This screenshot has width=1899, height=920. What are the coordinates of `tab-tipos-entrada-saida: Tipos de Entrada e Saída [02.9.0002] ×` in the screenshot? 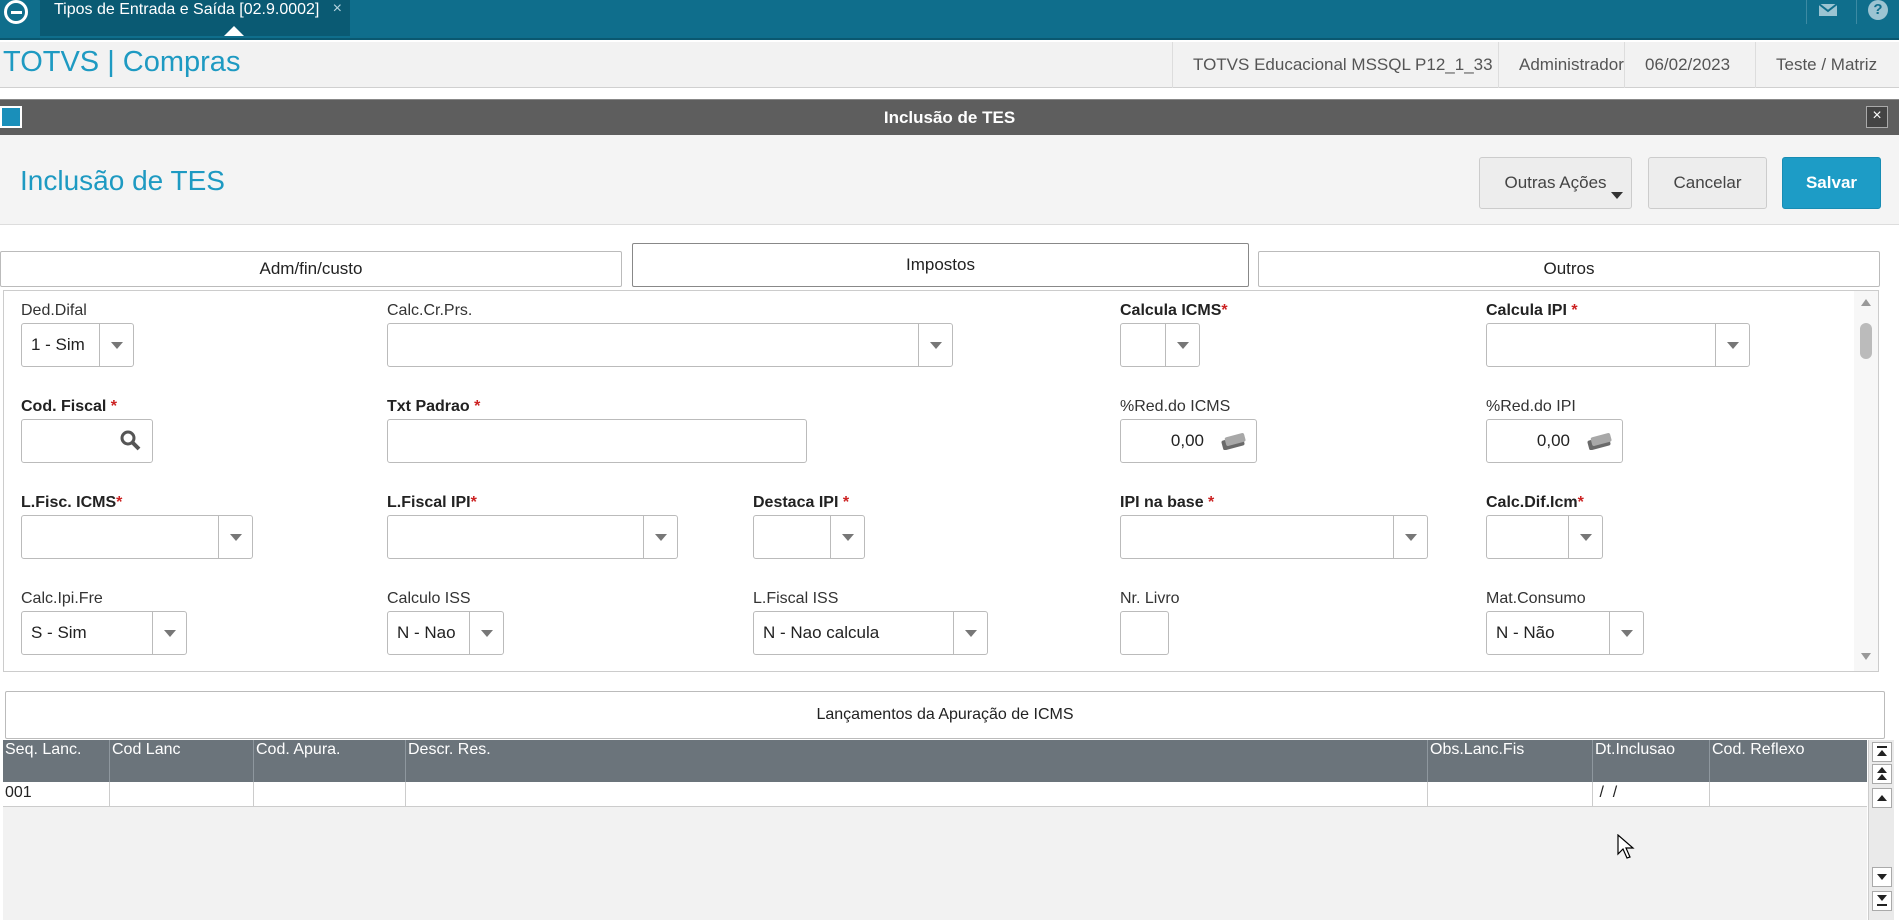 It's located at (195, 18).